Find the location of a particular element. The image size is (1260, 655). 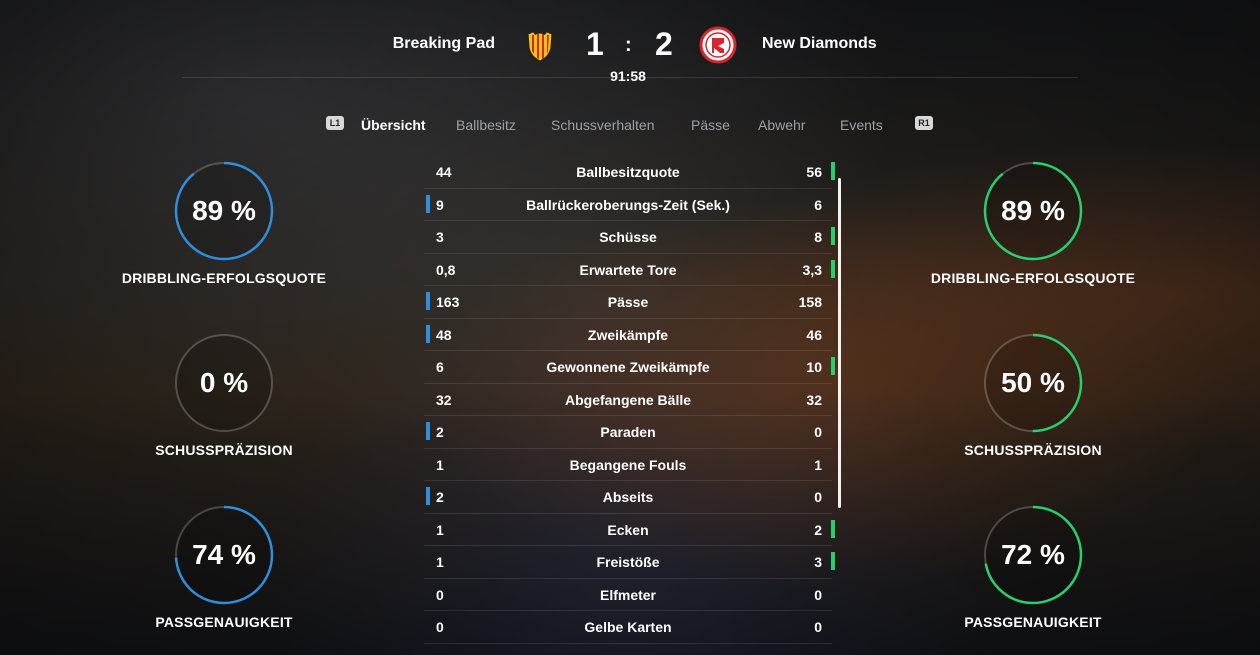

home-crest-icon is located at coordinates (540, 45).